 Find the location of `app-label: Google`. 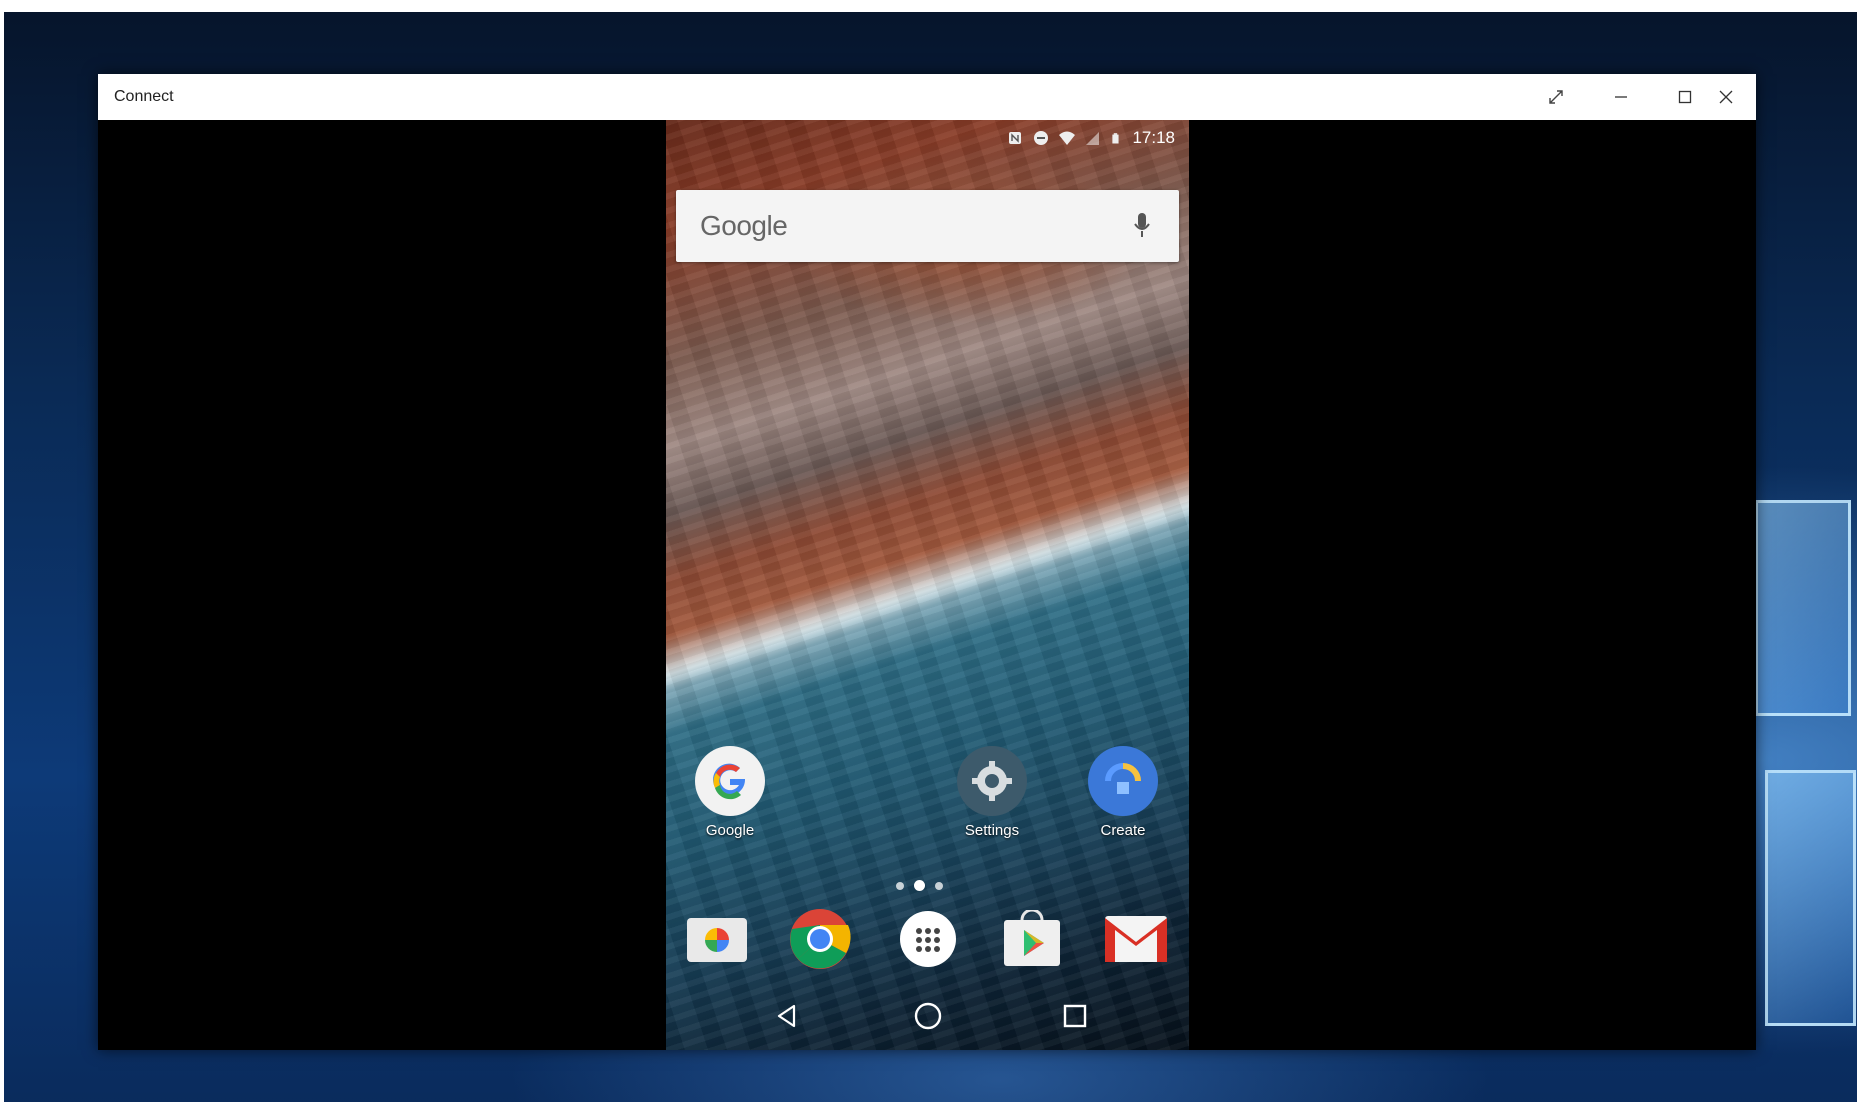

app-label: Google is located at coordinates (730, 830).